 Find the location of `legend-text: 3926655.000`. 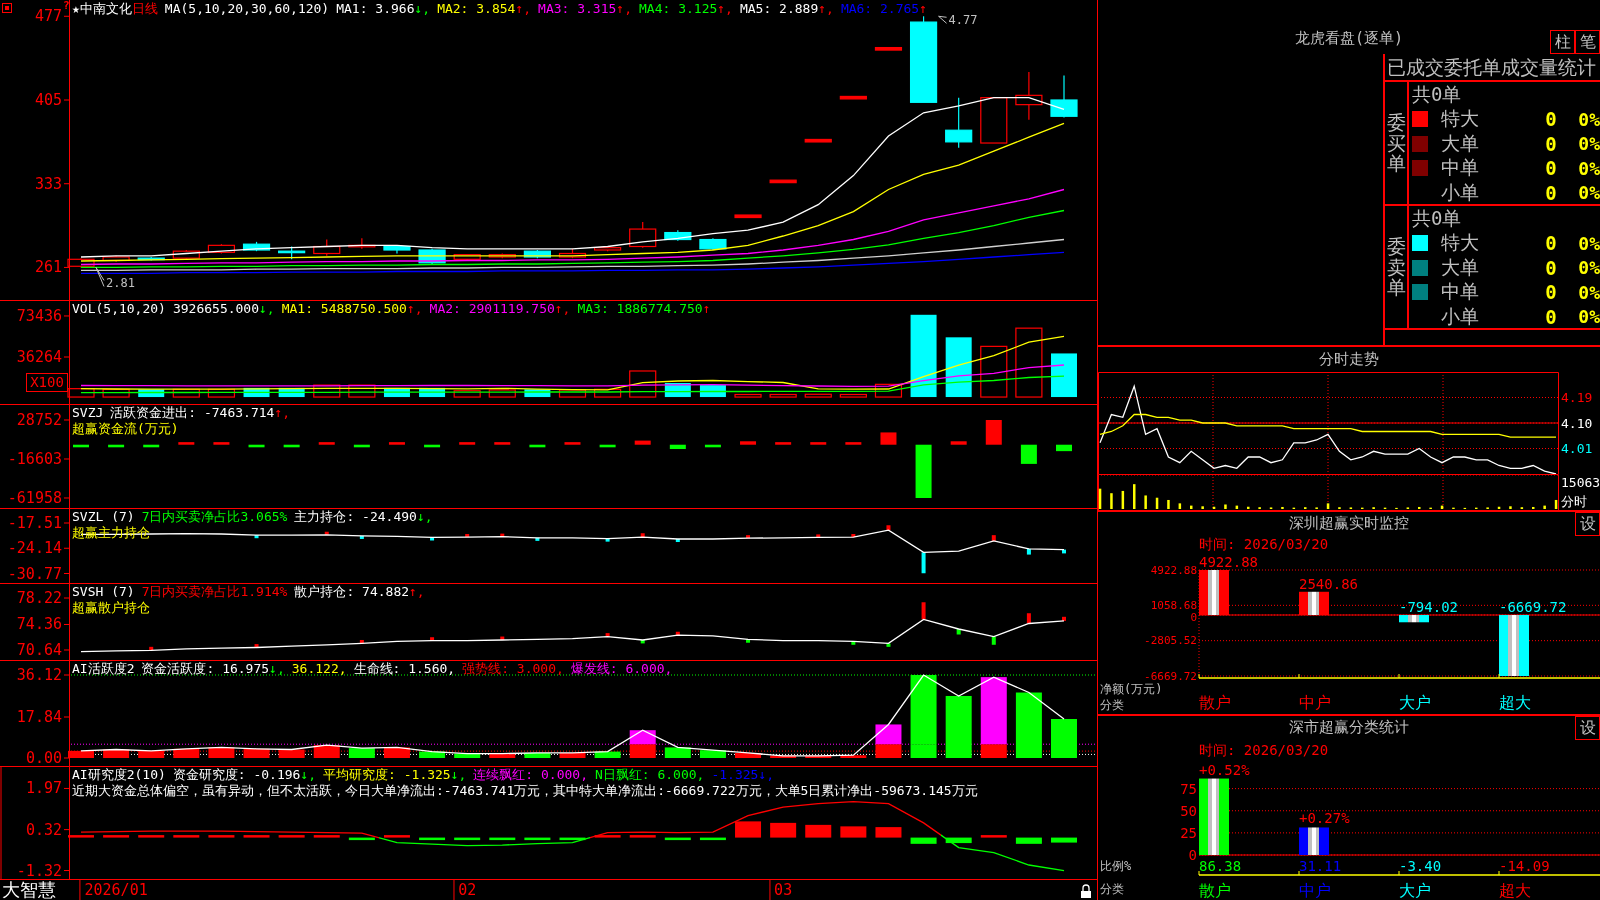

legend-text: 3926655.000 is located at coordinates (215, 309).